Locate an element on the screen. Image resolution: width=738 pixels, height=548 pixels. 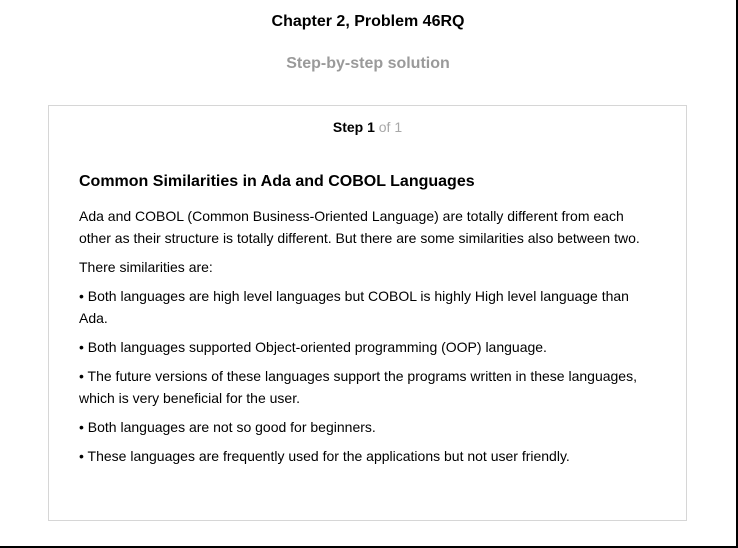
paragraph-lead-in: There similarities are: is located at coordinates (146, 267).